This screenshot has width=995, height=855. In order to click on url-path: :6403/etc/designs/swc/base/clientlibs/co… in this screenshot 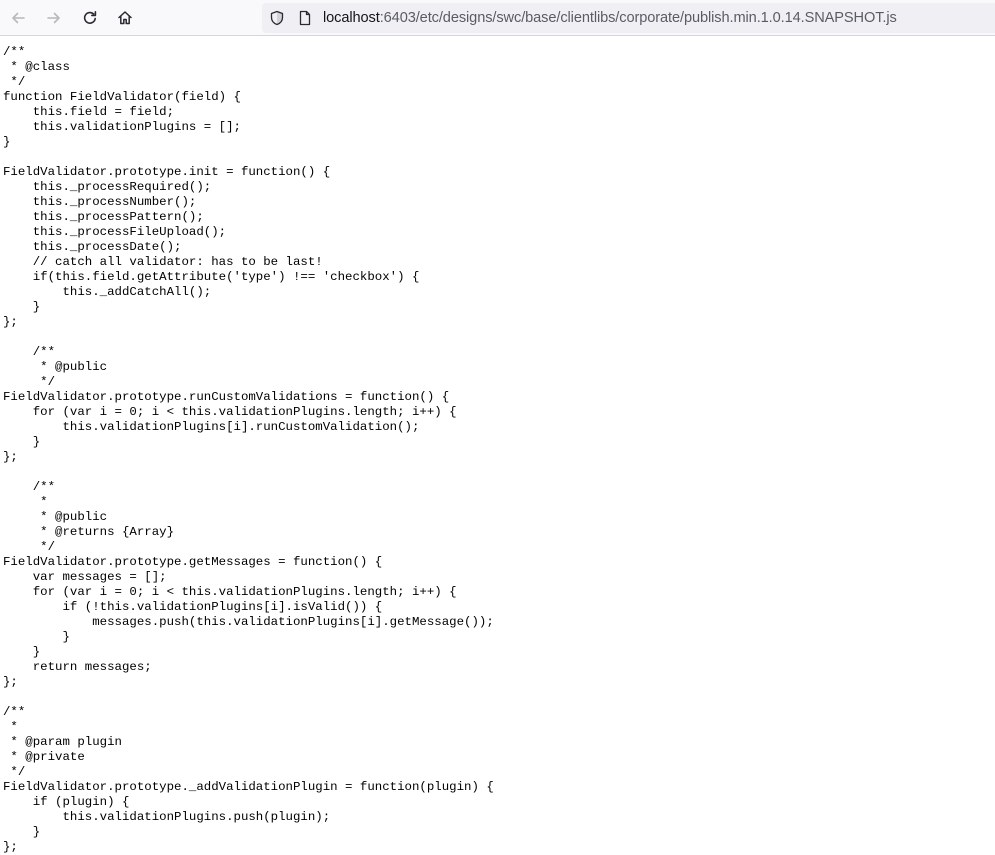, I will do `click(638, 18)`.